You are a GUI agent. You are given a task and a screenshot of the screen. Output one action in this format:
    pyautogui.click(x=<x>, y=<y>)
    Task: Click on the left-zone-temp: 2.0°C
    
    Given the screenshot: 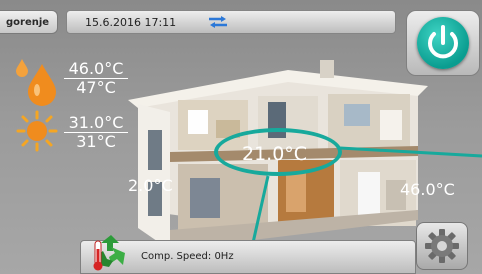 What is the action you would take?
    pyautogui.click(x=150, y=185)
    